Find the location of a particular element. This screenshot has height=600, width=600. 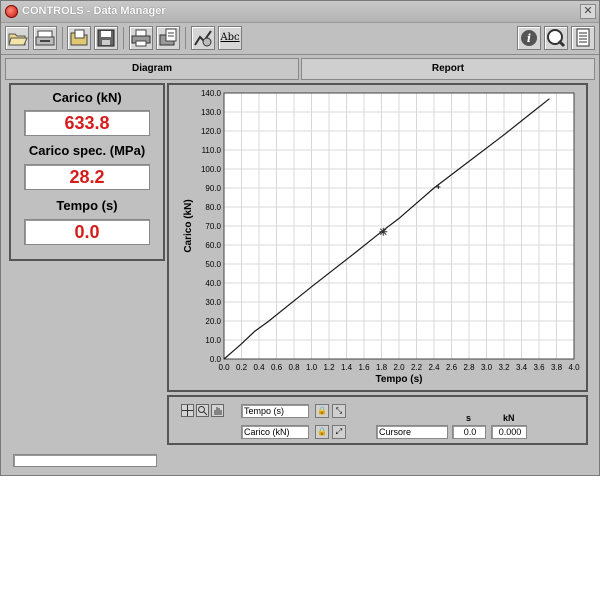

unit-kn-header: kN is located at coordinates (509, 418).